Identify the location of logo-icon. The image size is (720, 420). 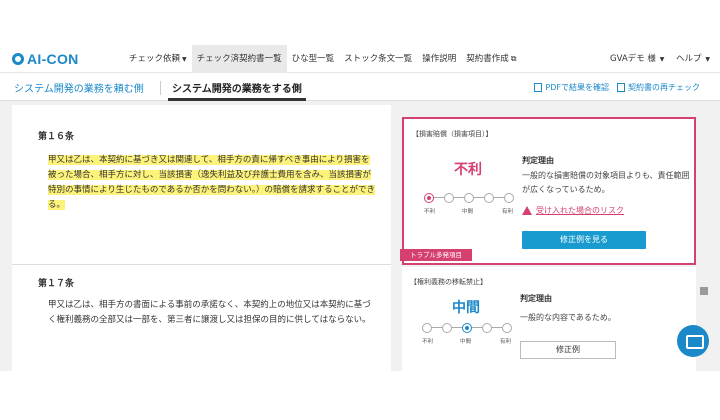
(18, 58).